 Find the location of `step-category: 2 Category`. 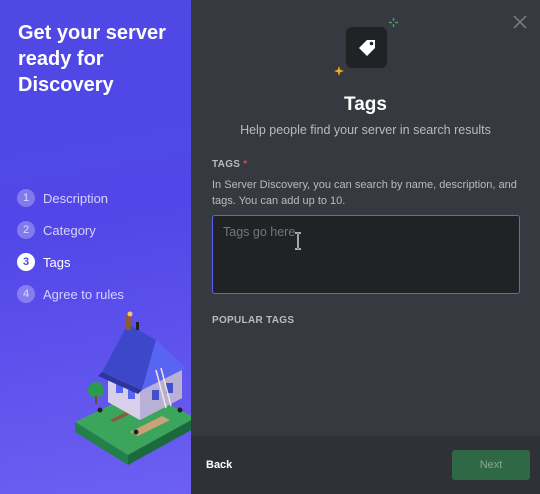

step-category: 2 Category is located at coordinates (70, 230).